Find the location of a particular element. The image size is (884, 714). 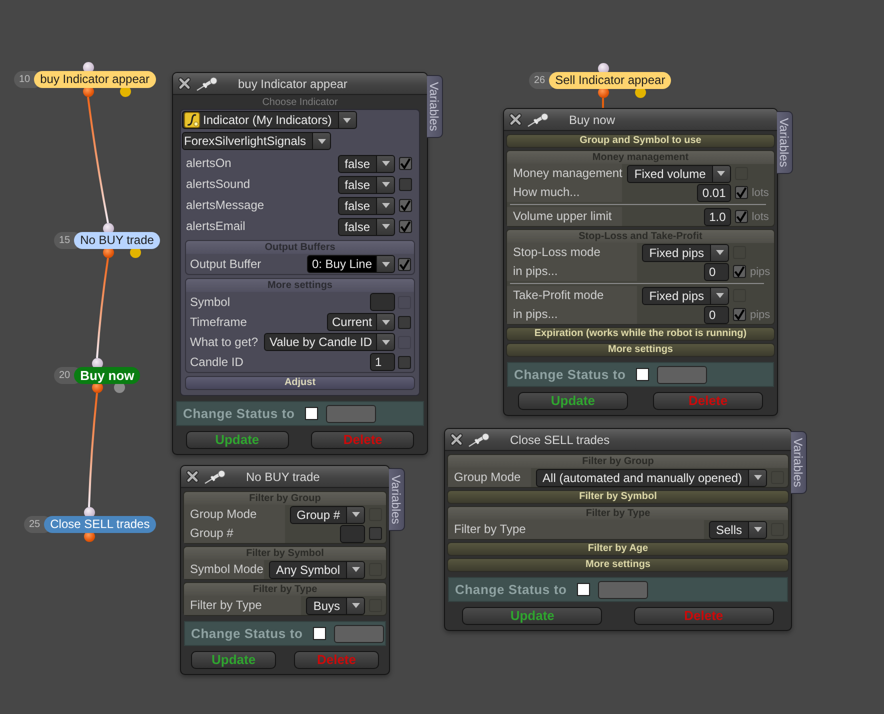

window-title: Close SELL trades is located at coordinates (560, 439).